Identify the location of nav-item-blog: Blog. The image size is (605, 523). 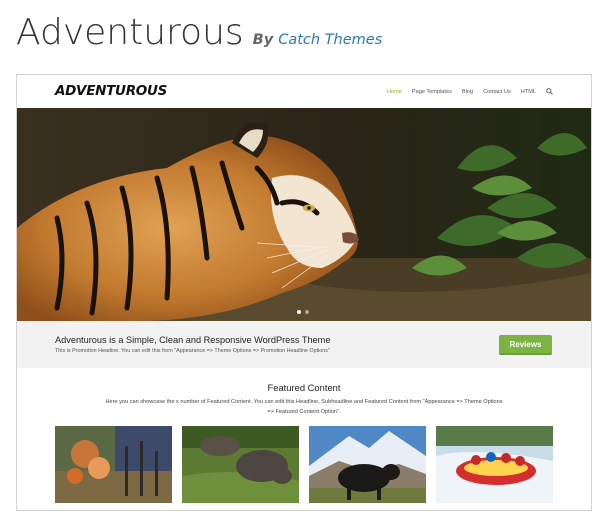
(467, 92).